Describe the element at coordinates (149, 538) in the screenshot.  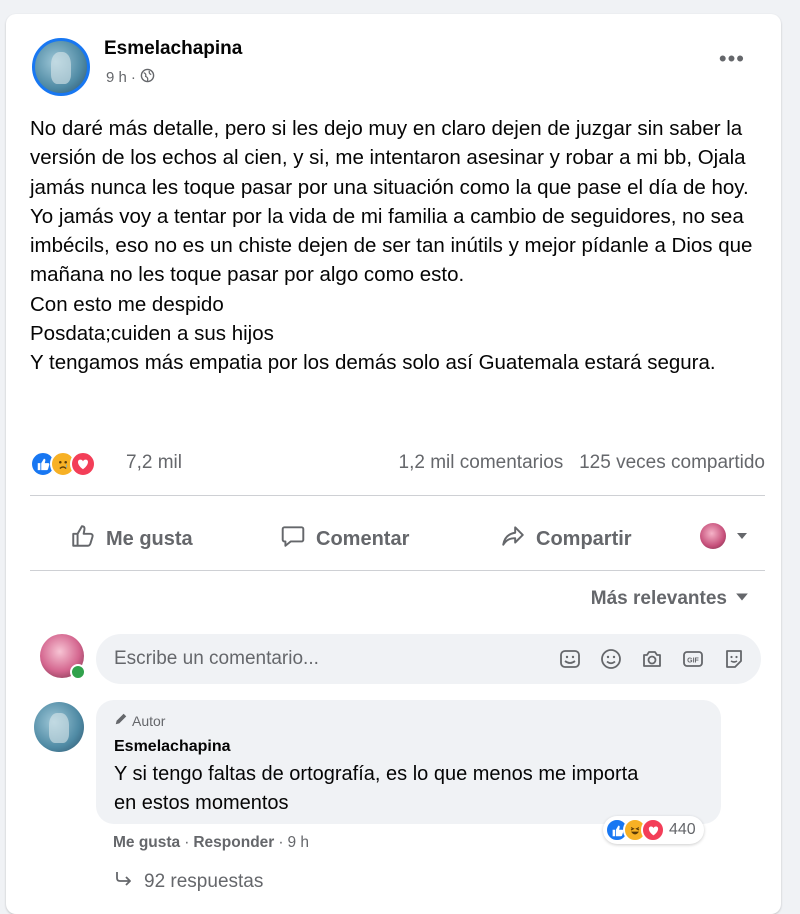
I see `like-button-label: Me gusta` at that location.